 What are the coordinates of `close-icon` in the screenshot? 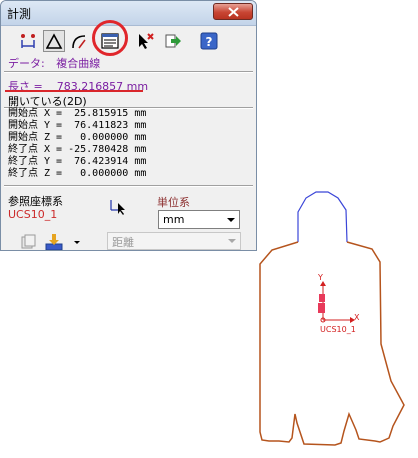 It's located at (233, 12).